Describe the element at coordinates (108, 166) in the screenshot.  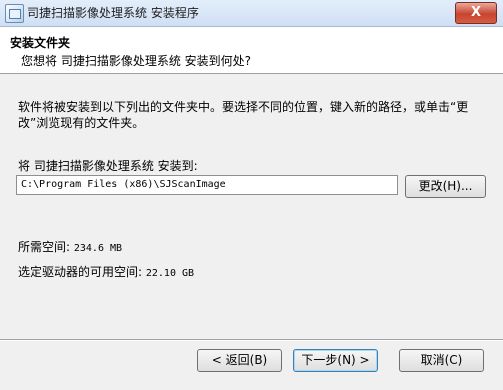
I see `install-path-label: 将 司捷扫描影像处理系统 安装到:` at that location.